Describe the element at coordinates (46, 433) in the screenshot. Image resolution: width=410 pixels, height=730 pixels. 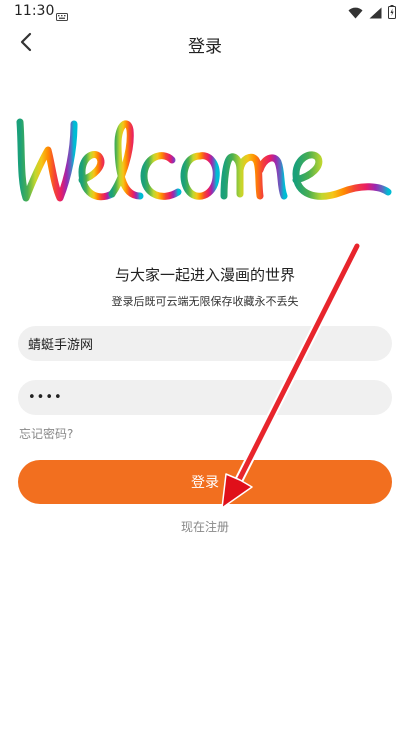
I see `forgot-password-link: 忘记密码?` at that location.